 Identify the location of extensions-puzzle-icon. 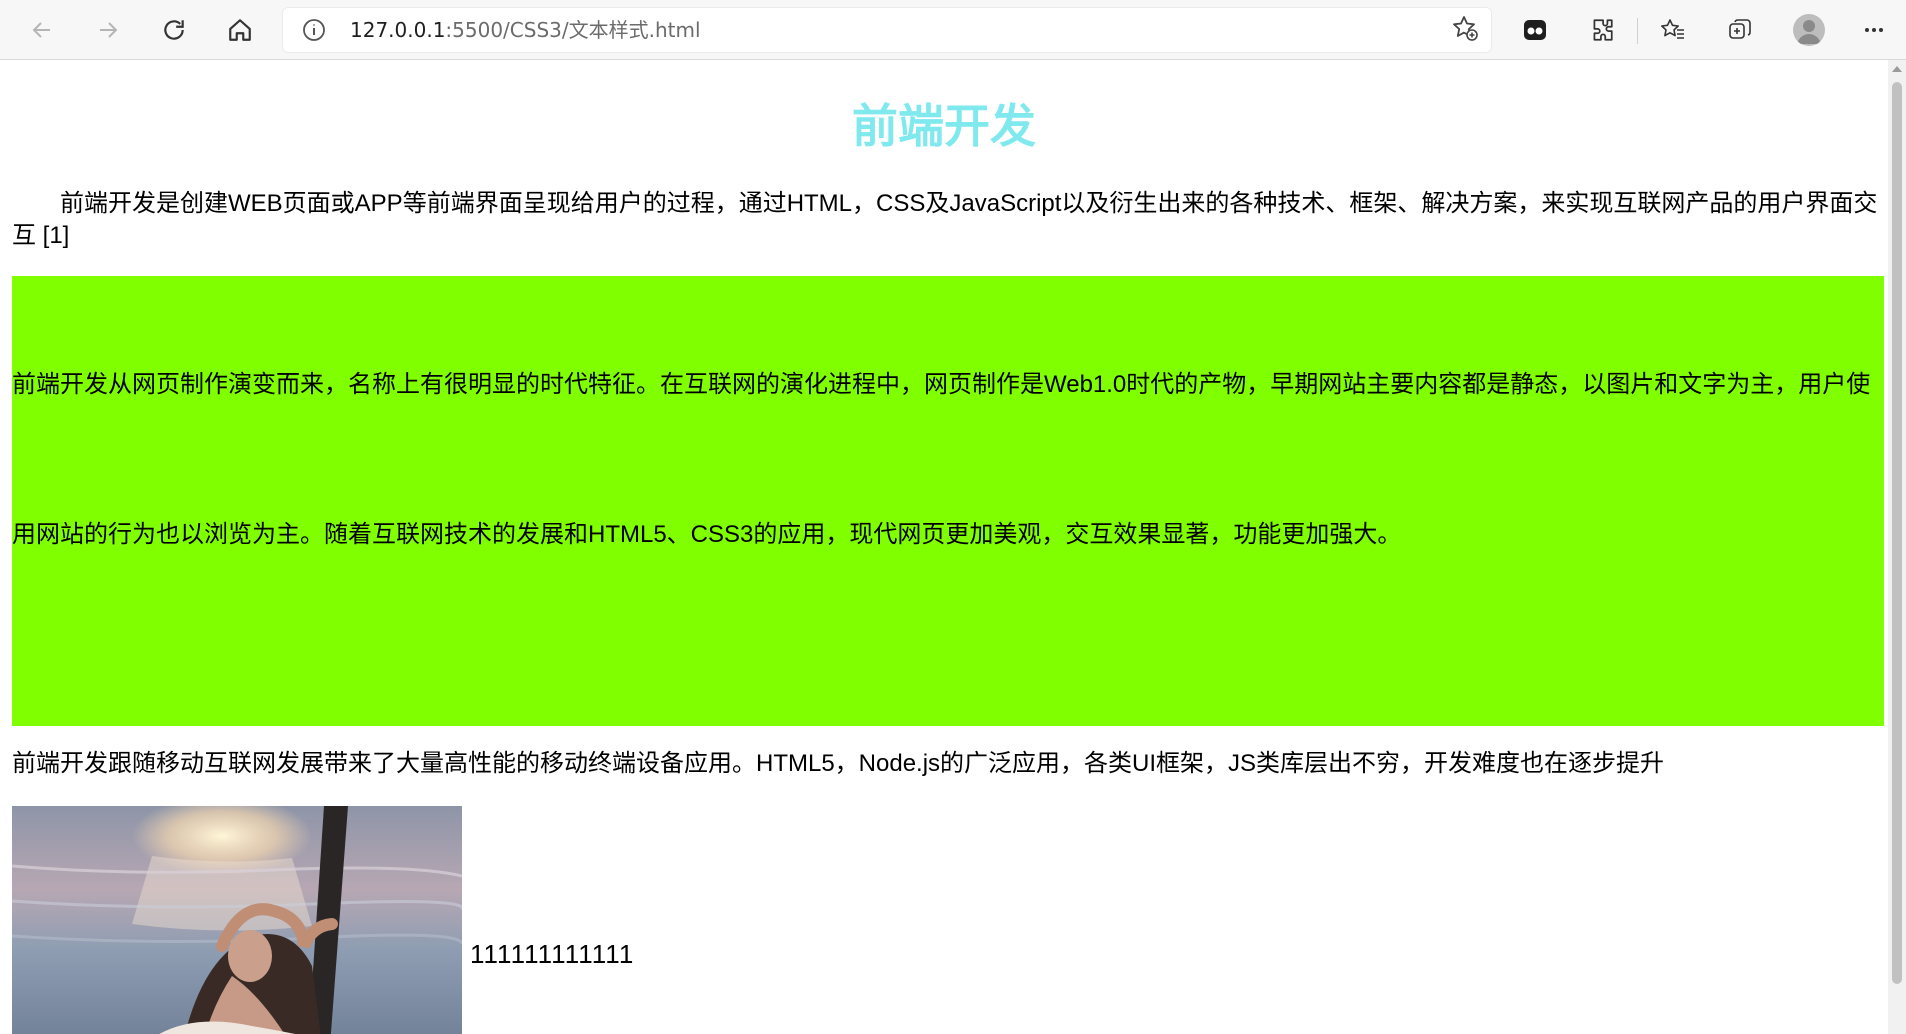
(1602, 30).